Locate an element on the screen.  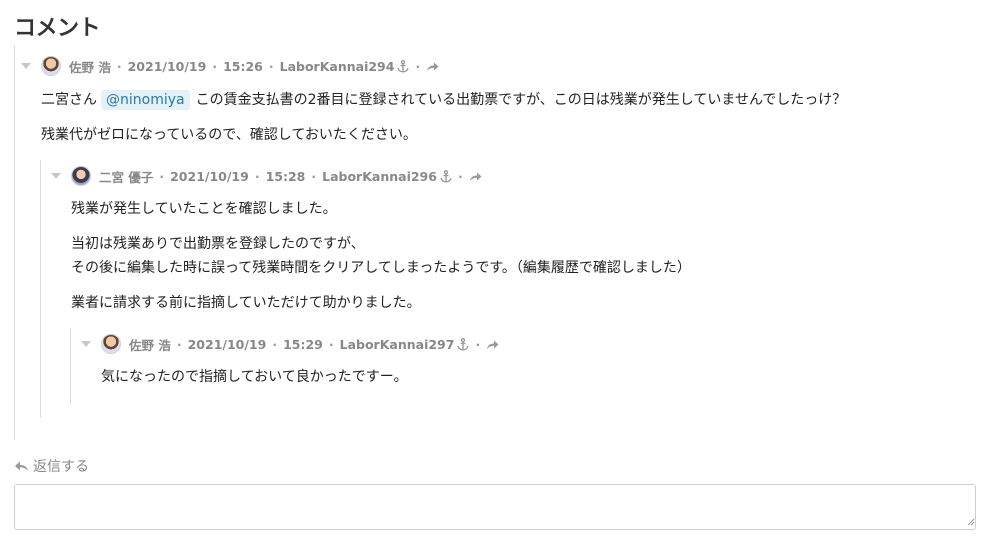
section-title: コメント is located at coordinates (57, 28).